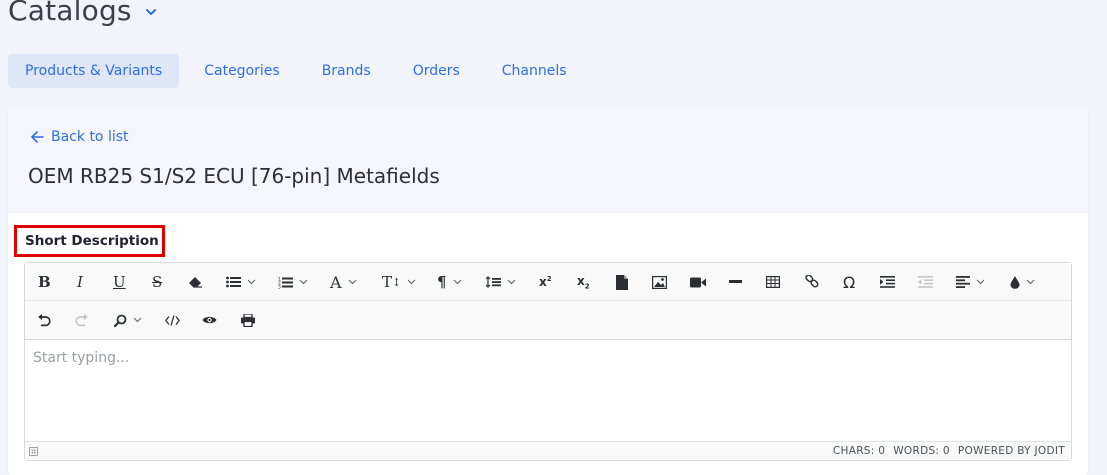 This screenshot has width=1107, height=475. I want to click on outdent-icon, so click(925, 282).